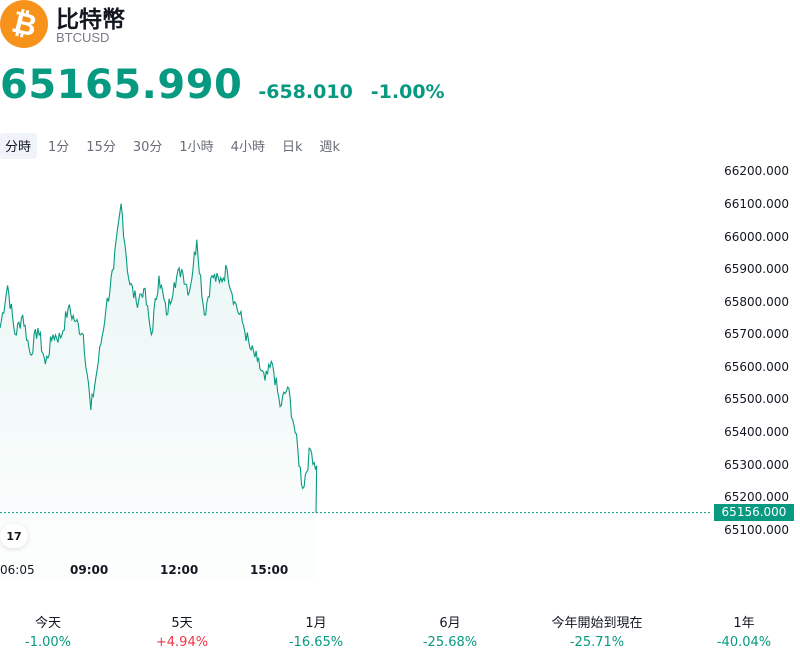  What do you see at coordinates (101, 146) in the screenshot?
I see `tab-15min: 15分` at bounding box center [101, 146].